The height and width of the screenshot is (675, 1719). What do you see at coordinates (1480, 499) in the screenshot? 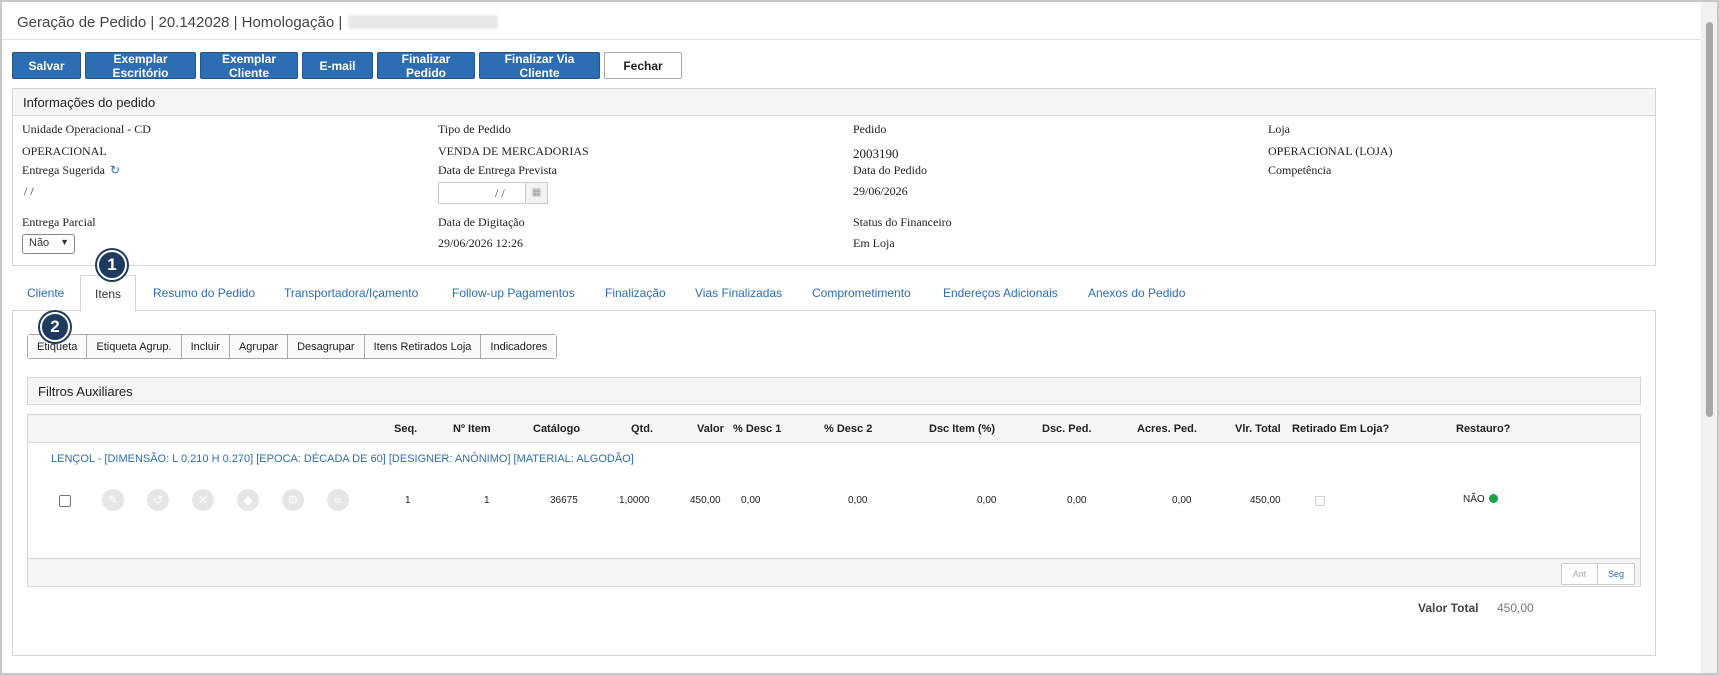
I see `cell-restauro: NÃO` at bounding box center [1480, 499].